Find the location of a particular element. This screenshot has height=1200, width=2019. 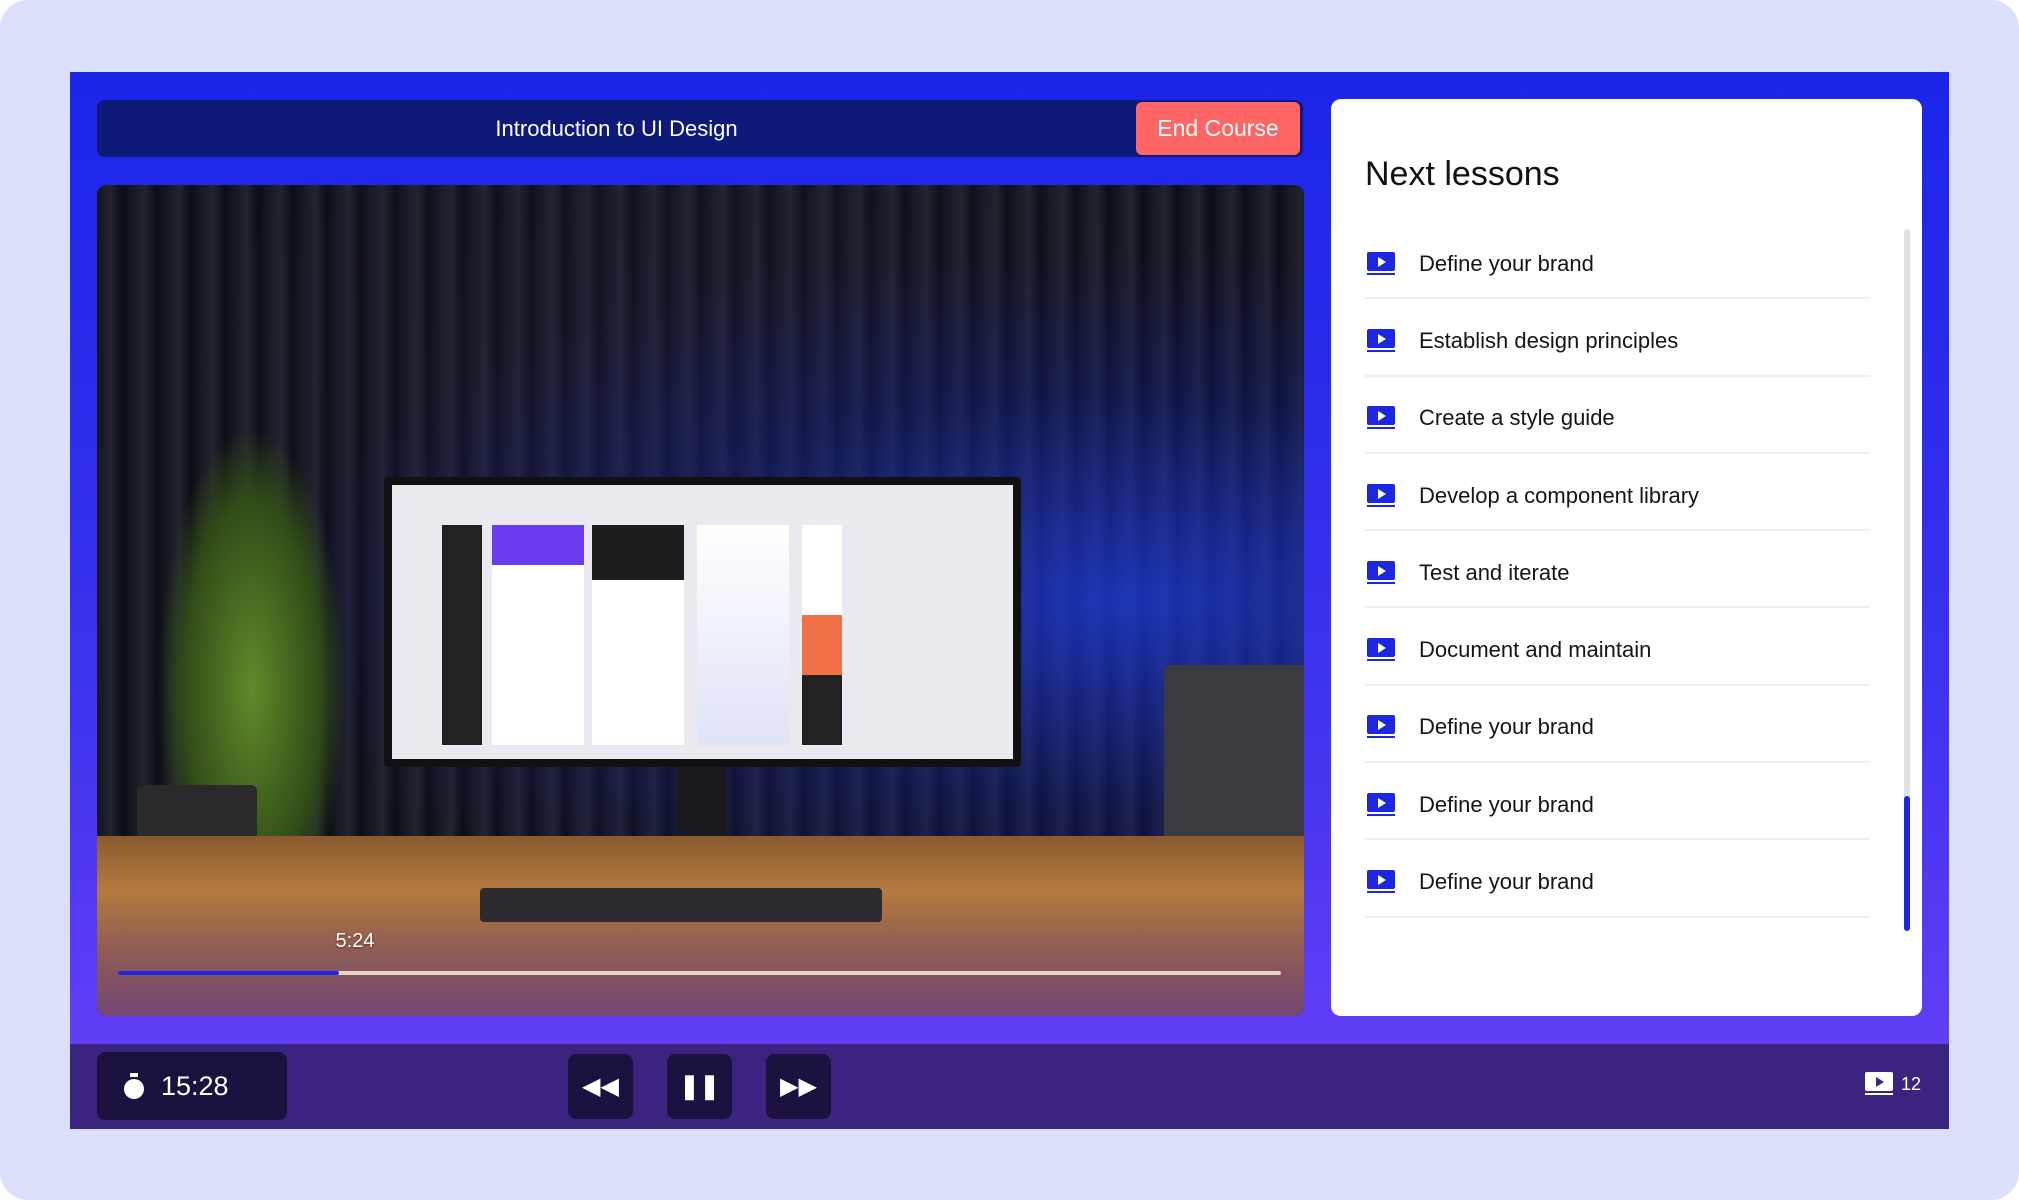

lesson-item: Test and iterate is located at coordinates (1617, 570).